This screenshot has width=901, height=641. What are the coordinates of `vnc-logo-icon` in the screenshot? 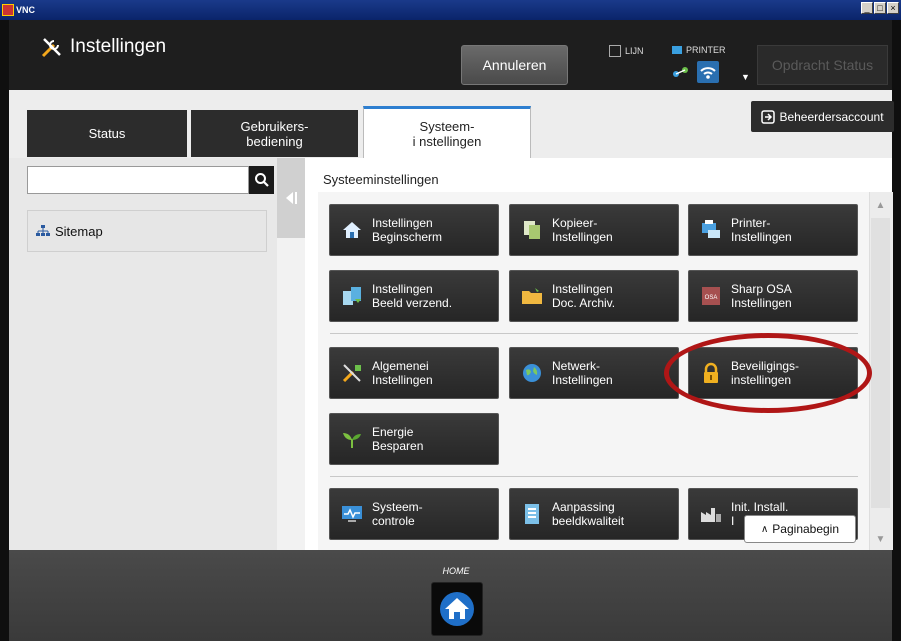 It's located at (8, 9).